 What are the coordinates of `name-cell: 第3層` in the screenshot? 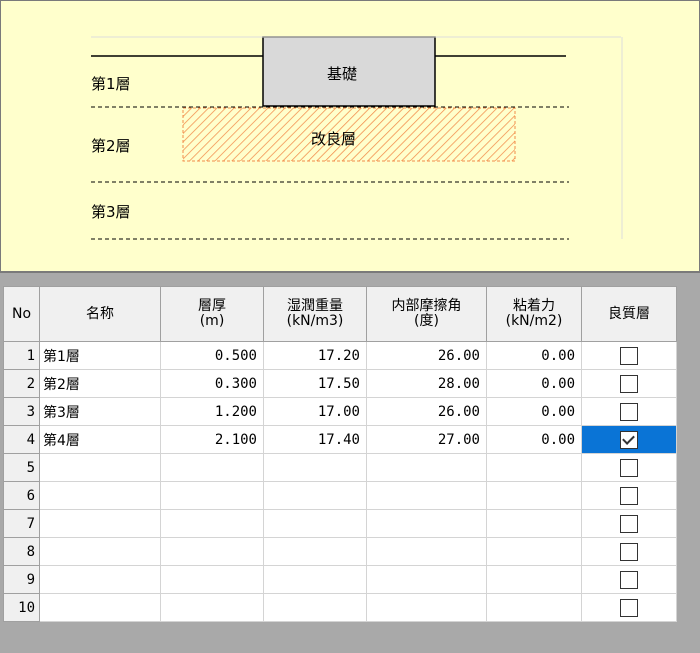 It's located at (100, 411).